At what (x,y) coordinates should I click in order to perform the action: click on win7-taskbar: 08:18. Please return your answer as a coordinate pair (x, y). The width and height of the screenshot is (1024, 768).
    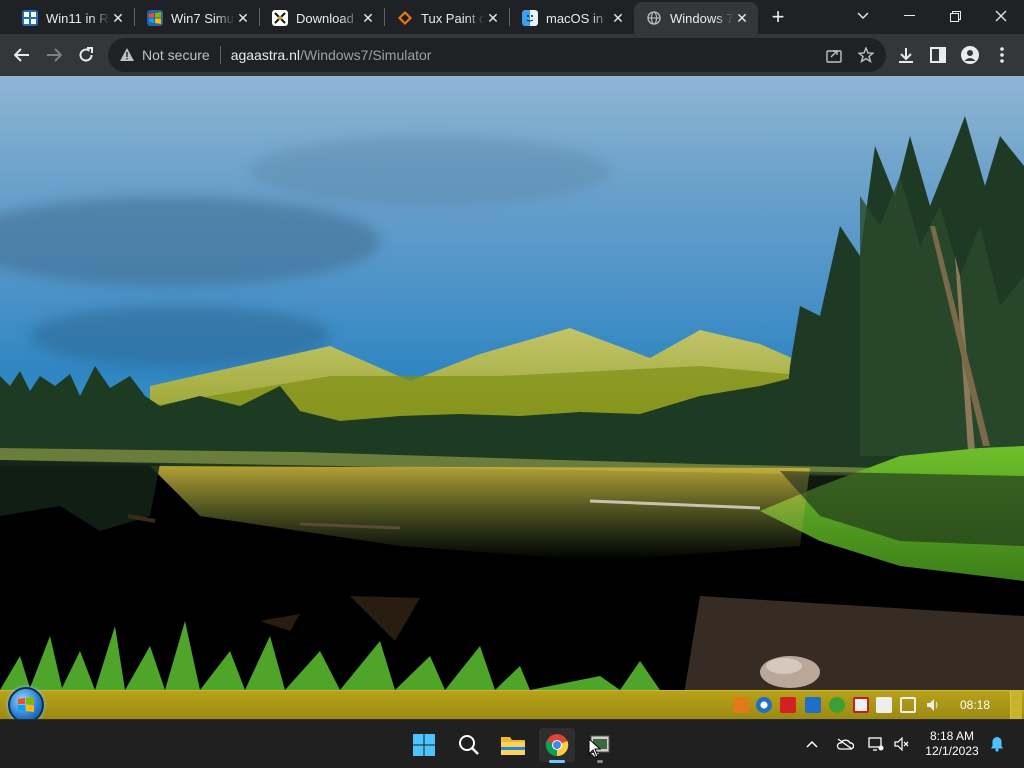
    Looking at the image, I should click on (512, 703).